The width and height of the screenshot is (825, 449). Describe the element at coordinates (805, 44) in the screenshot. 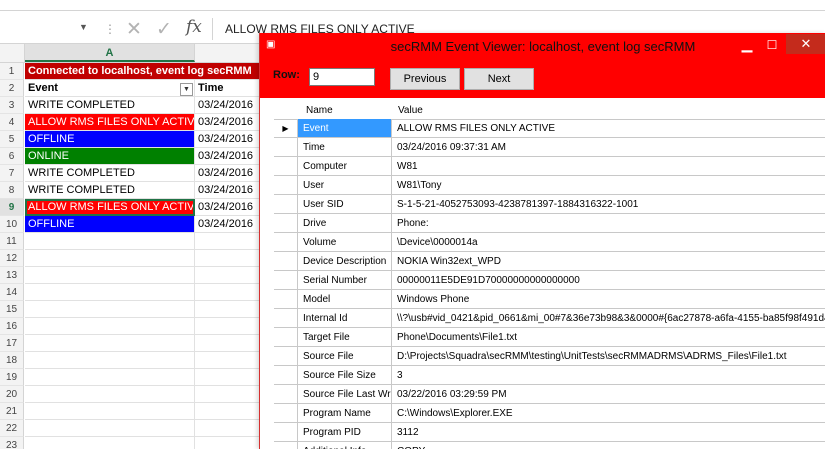

I see `close-button: ✕` at that location.